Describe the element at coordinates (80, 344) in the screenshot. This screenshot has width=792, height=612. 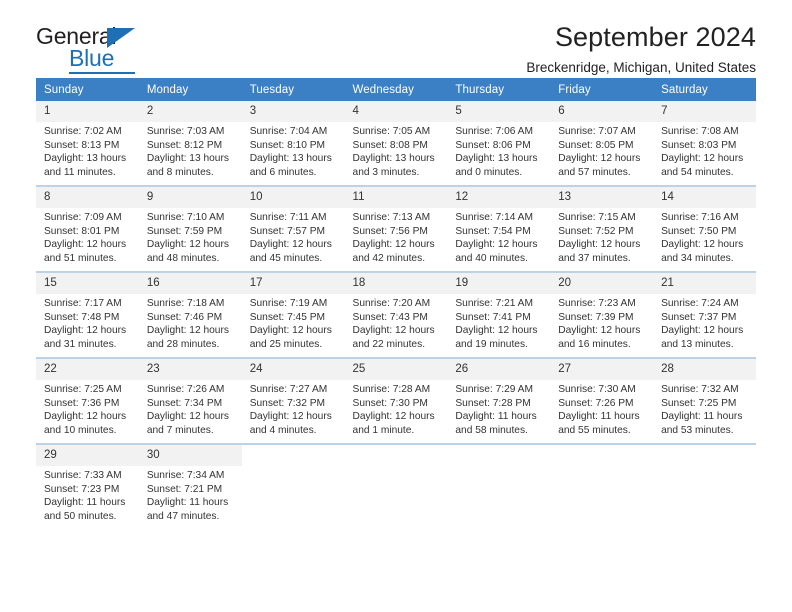
I see `daylight-text-line2: and 31 minutes.` at that location.